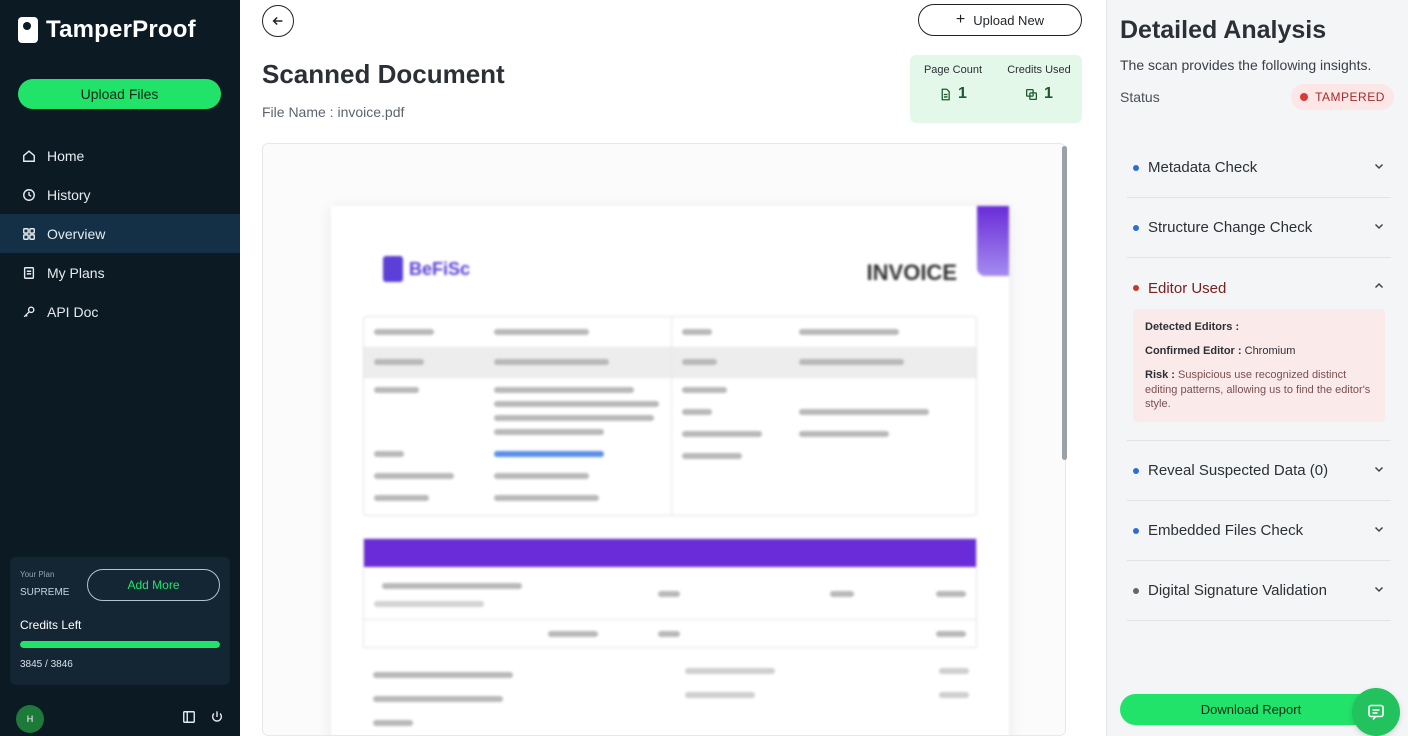 This screenshot has height=736, width=1408. I want to click on check-metadata: Metadata Check, so click(1259, 168).